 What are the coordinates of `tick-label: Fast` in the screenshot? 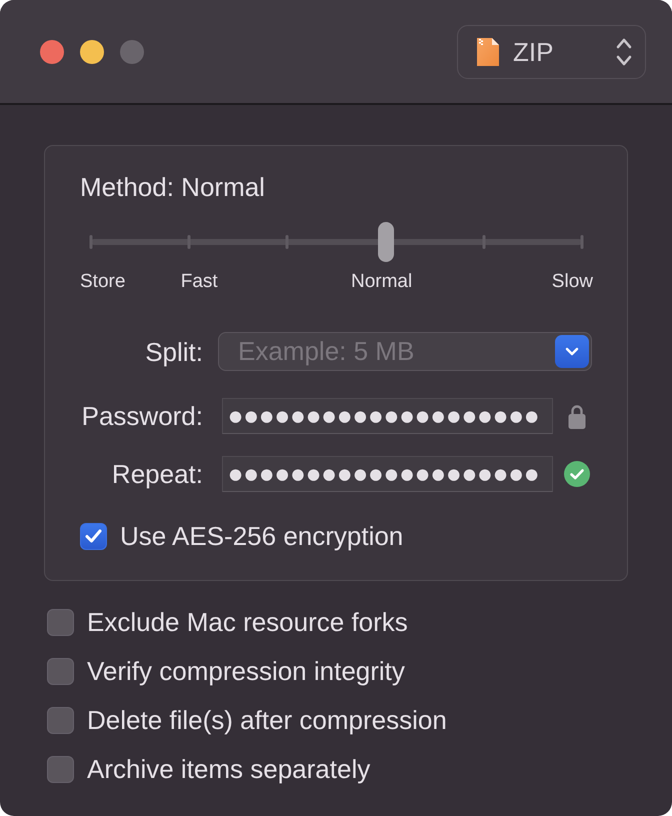 It's located at (199, 282).